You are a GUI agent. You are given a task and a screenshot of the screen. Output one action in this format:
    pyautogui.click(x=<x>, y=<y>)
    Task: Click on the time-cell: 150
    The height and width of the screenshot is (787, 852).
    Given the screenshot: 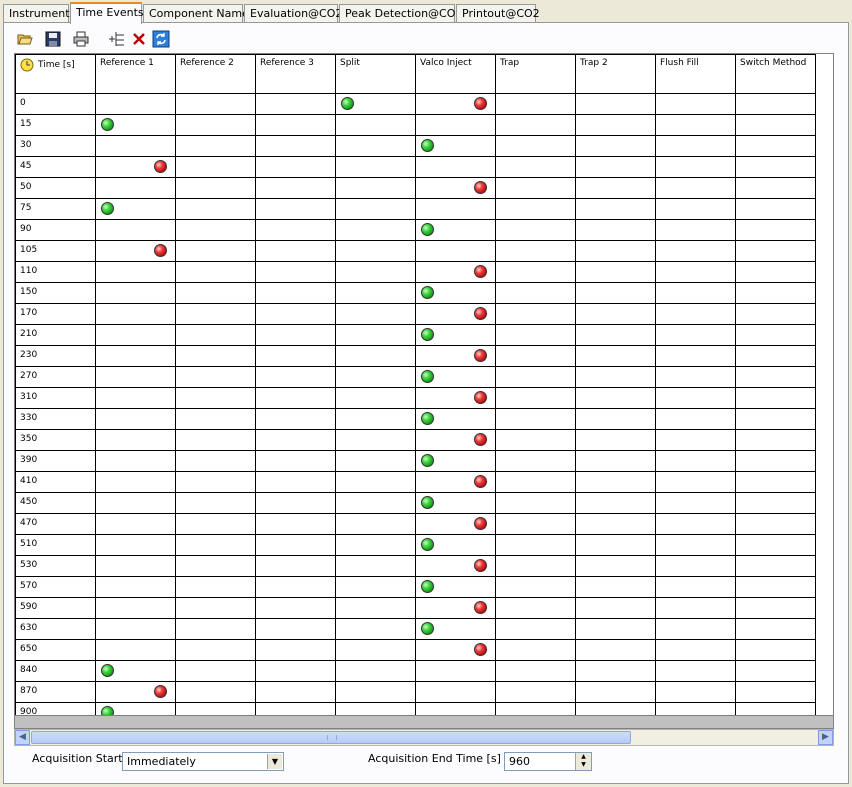 What is the action you would take?
    pyautogui.click(x=55, y=293)
    